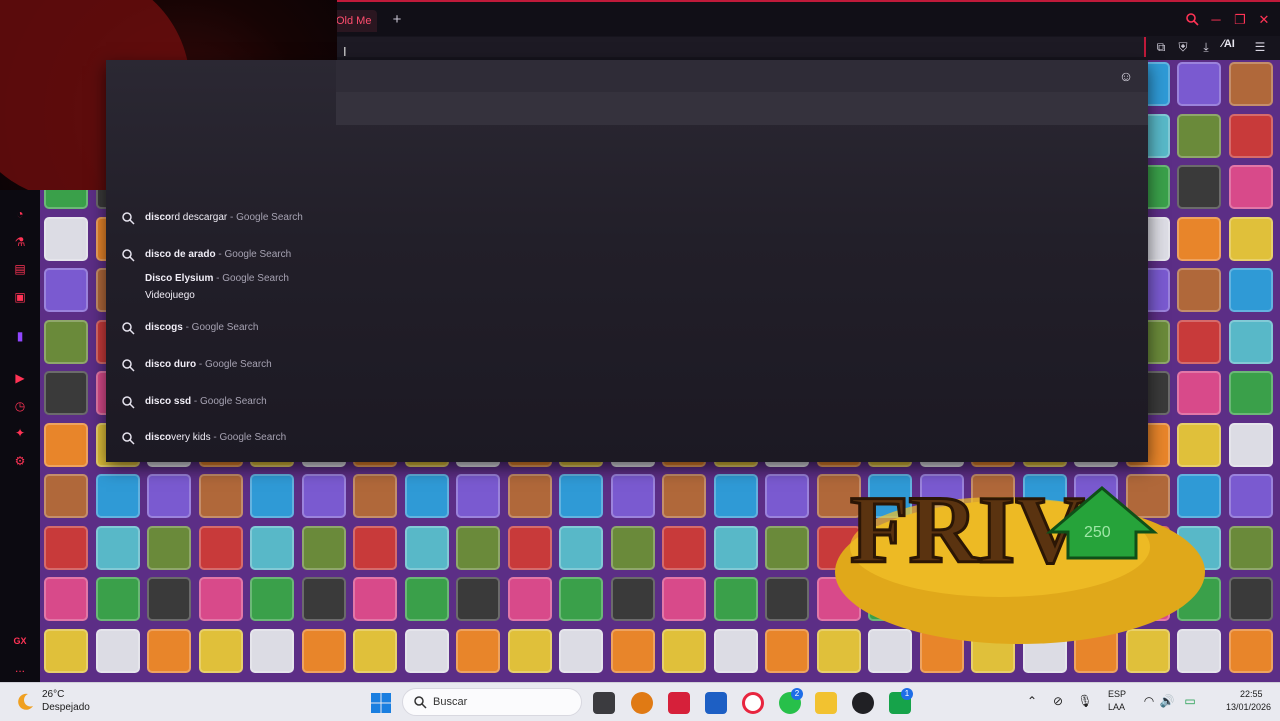 The height and width of the screenshot is (721, 1280). I want to click on new-tab-button: +, so click(397, 20).